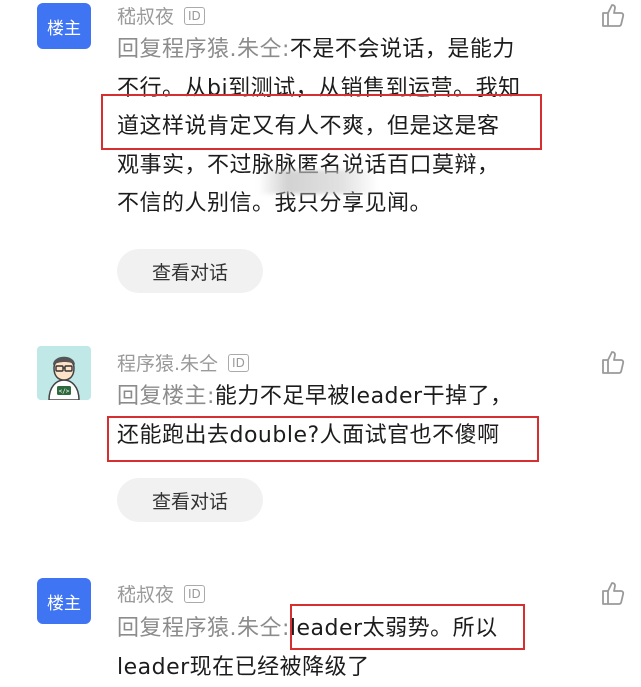  I want to click on programmer-avatar-icon: </>, so click(64, 373).